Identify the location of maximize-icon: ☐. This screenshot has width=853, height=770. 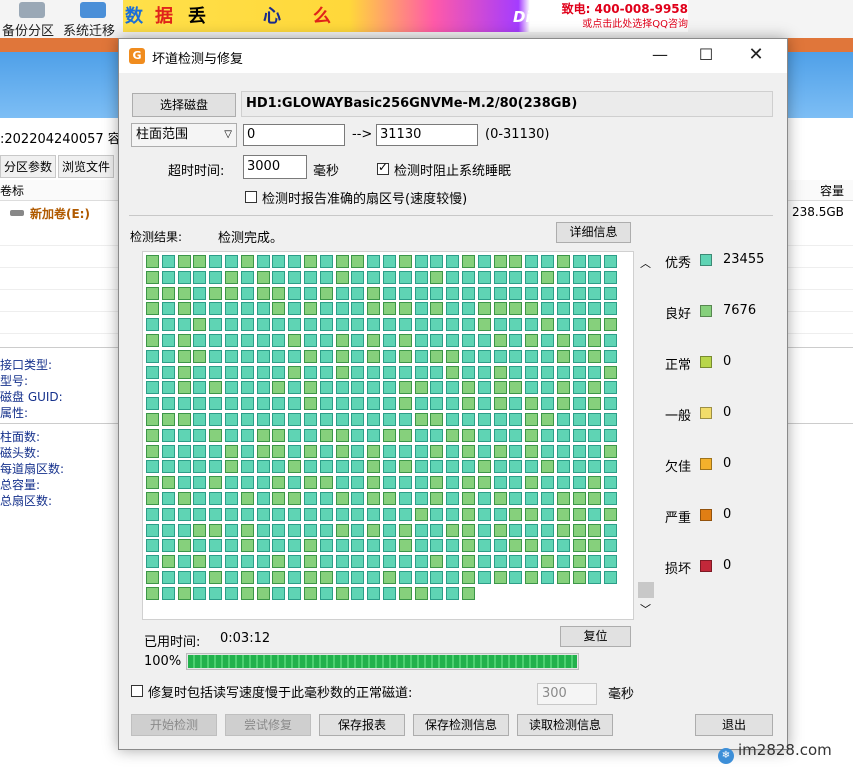
(706, 56).